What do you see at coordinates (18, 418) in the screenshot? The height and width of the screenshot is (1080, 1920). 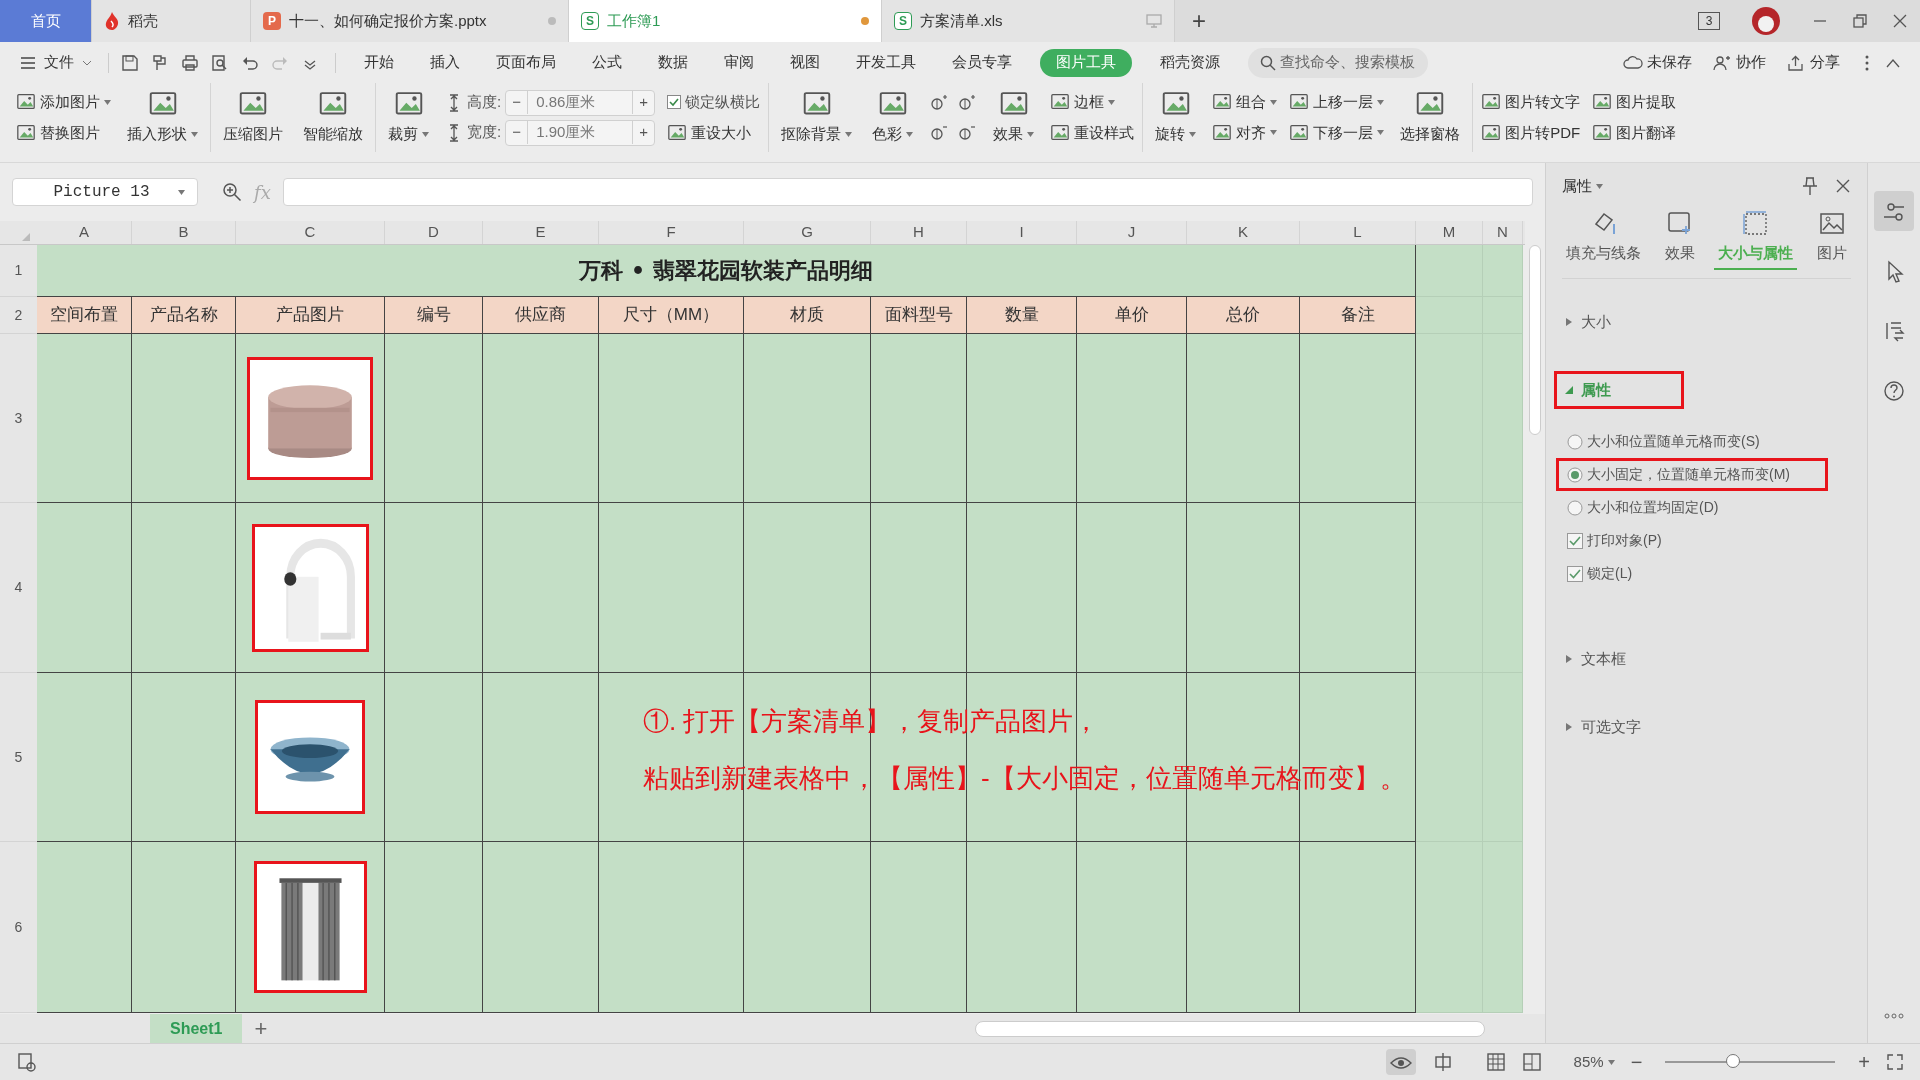 I see `row-header: 3` at bounding box center [18, 418].